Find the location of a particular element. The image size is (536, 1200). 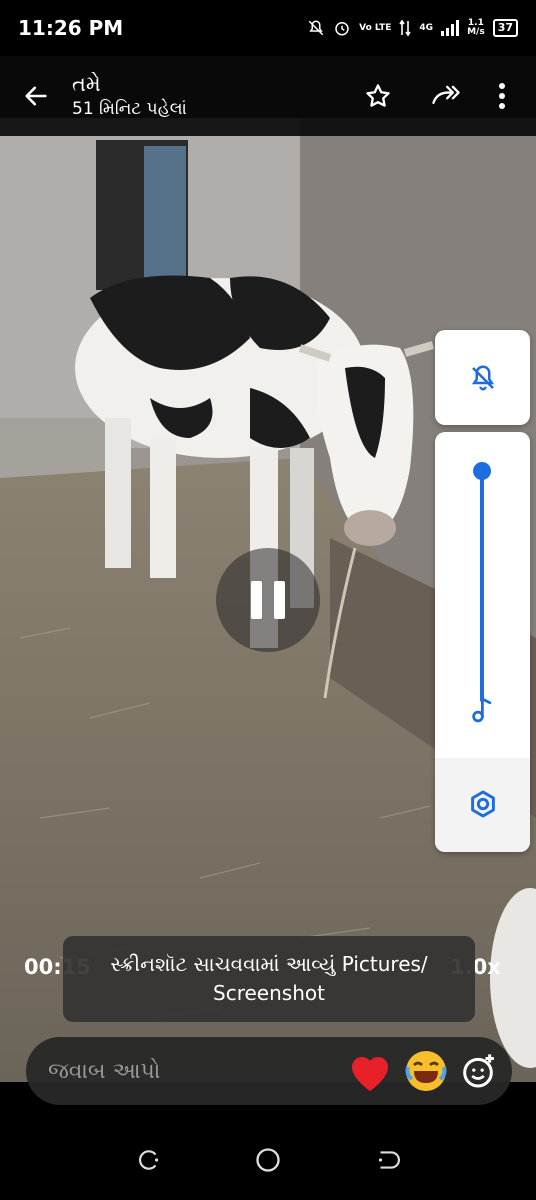

back-button is located at coordinates (36, 96).